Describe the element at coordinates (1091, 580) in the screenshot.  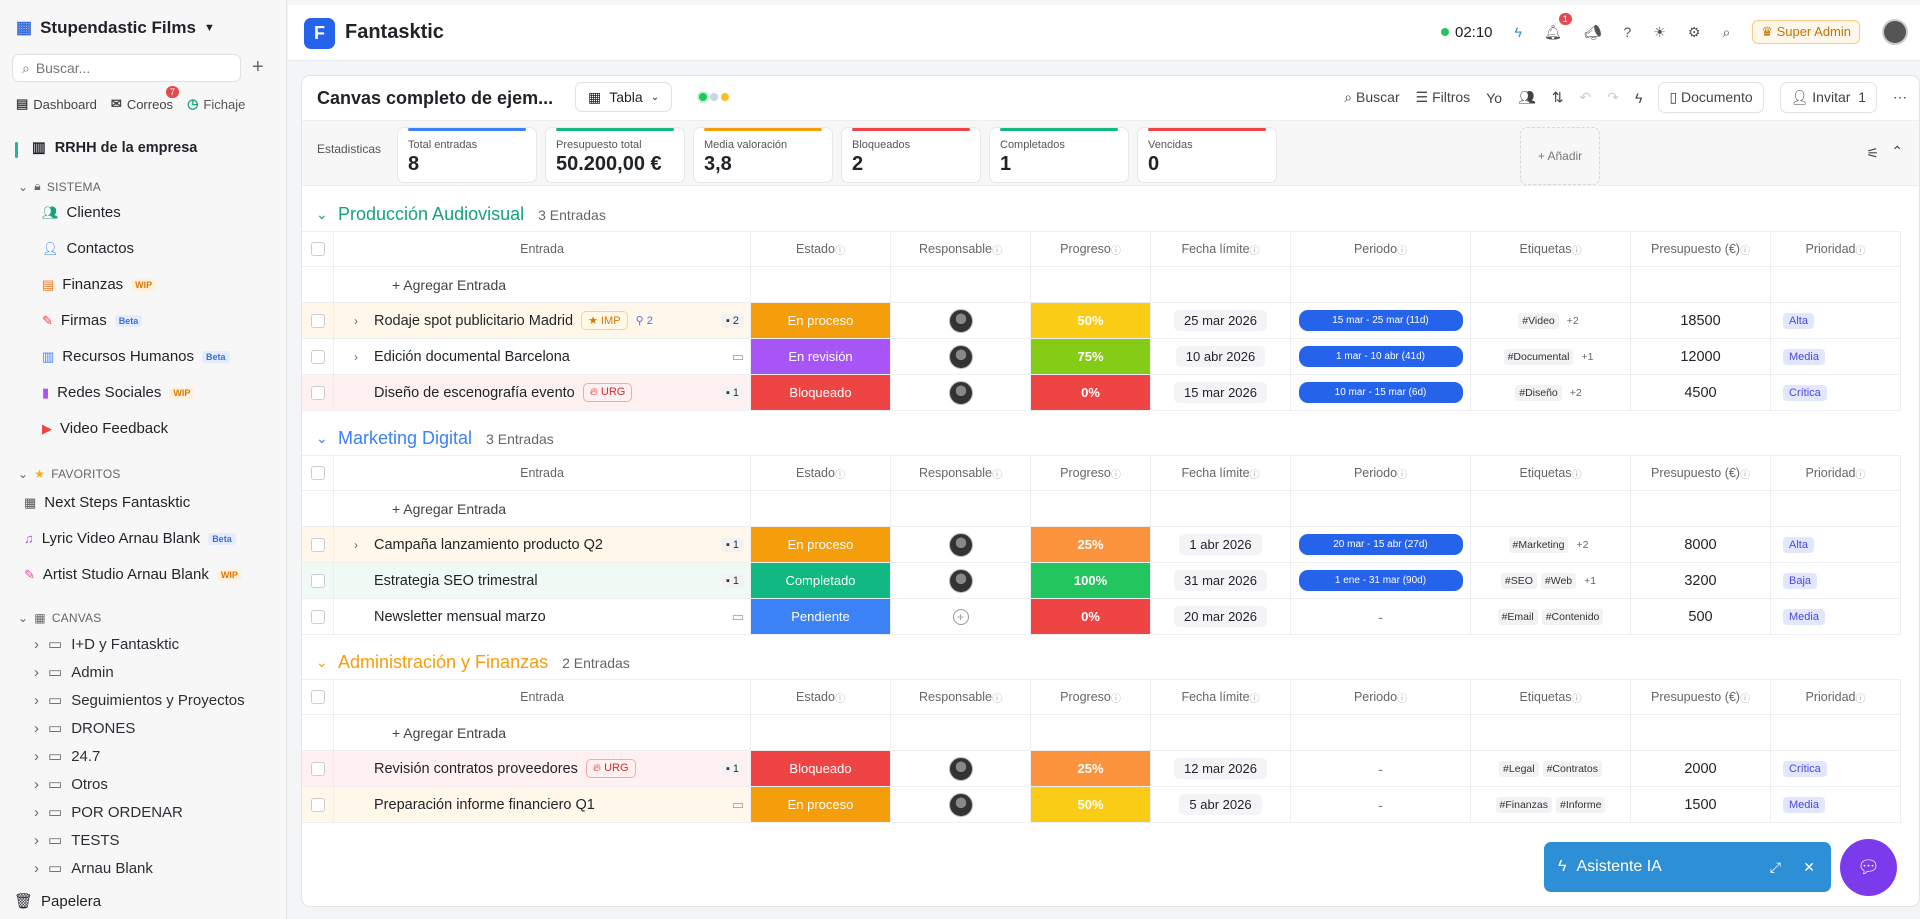
I see `progress-cell: 100%` at that location.